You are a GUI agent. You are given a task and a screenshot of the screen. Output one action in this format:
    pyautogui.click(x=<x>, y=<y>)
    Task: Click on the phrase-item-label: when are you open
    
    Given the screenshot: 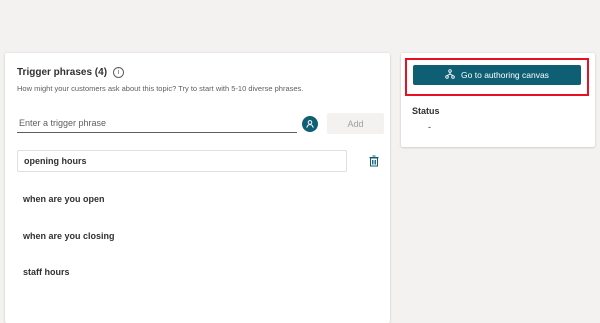 What is the action you would take?
    pyautogui.click(x=64, y=199)
    